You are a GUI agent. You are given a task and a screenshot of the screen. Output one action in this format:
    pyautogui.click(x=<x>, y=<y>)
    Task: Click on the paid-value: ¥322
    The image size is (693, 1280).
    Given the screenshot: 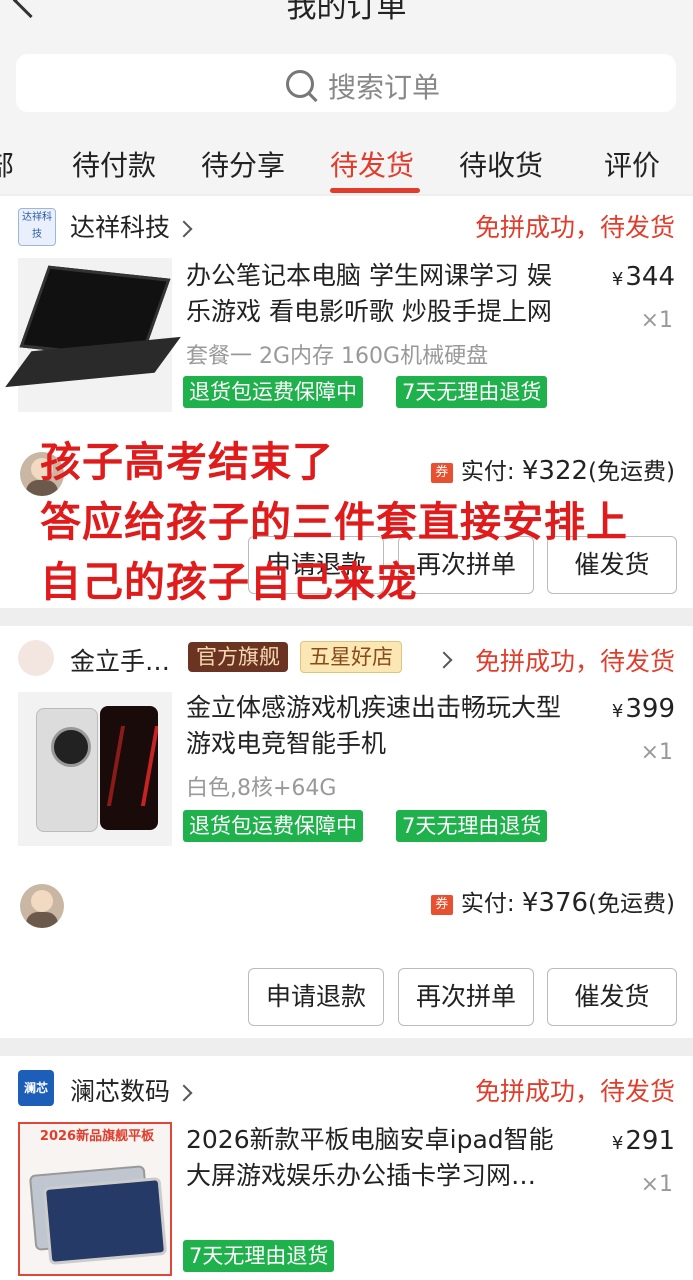 What is the action you would take?
    pyautogui.click(x=555, y=471)
    